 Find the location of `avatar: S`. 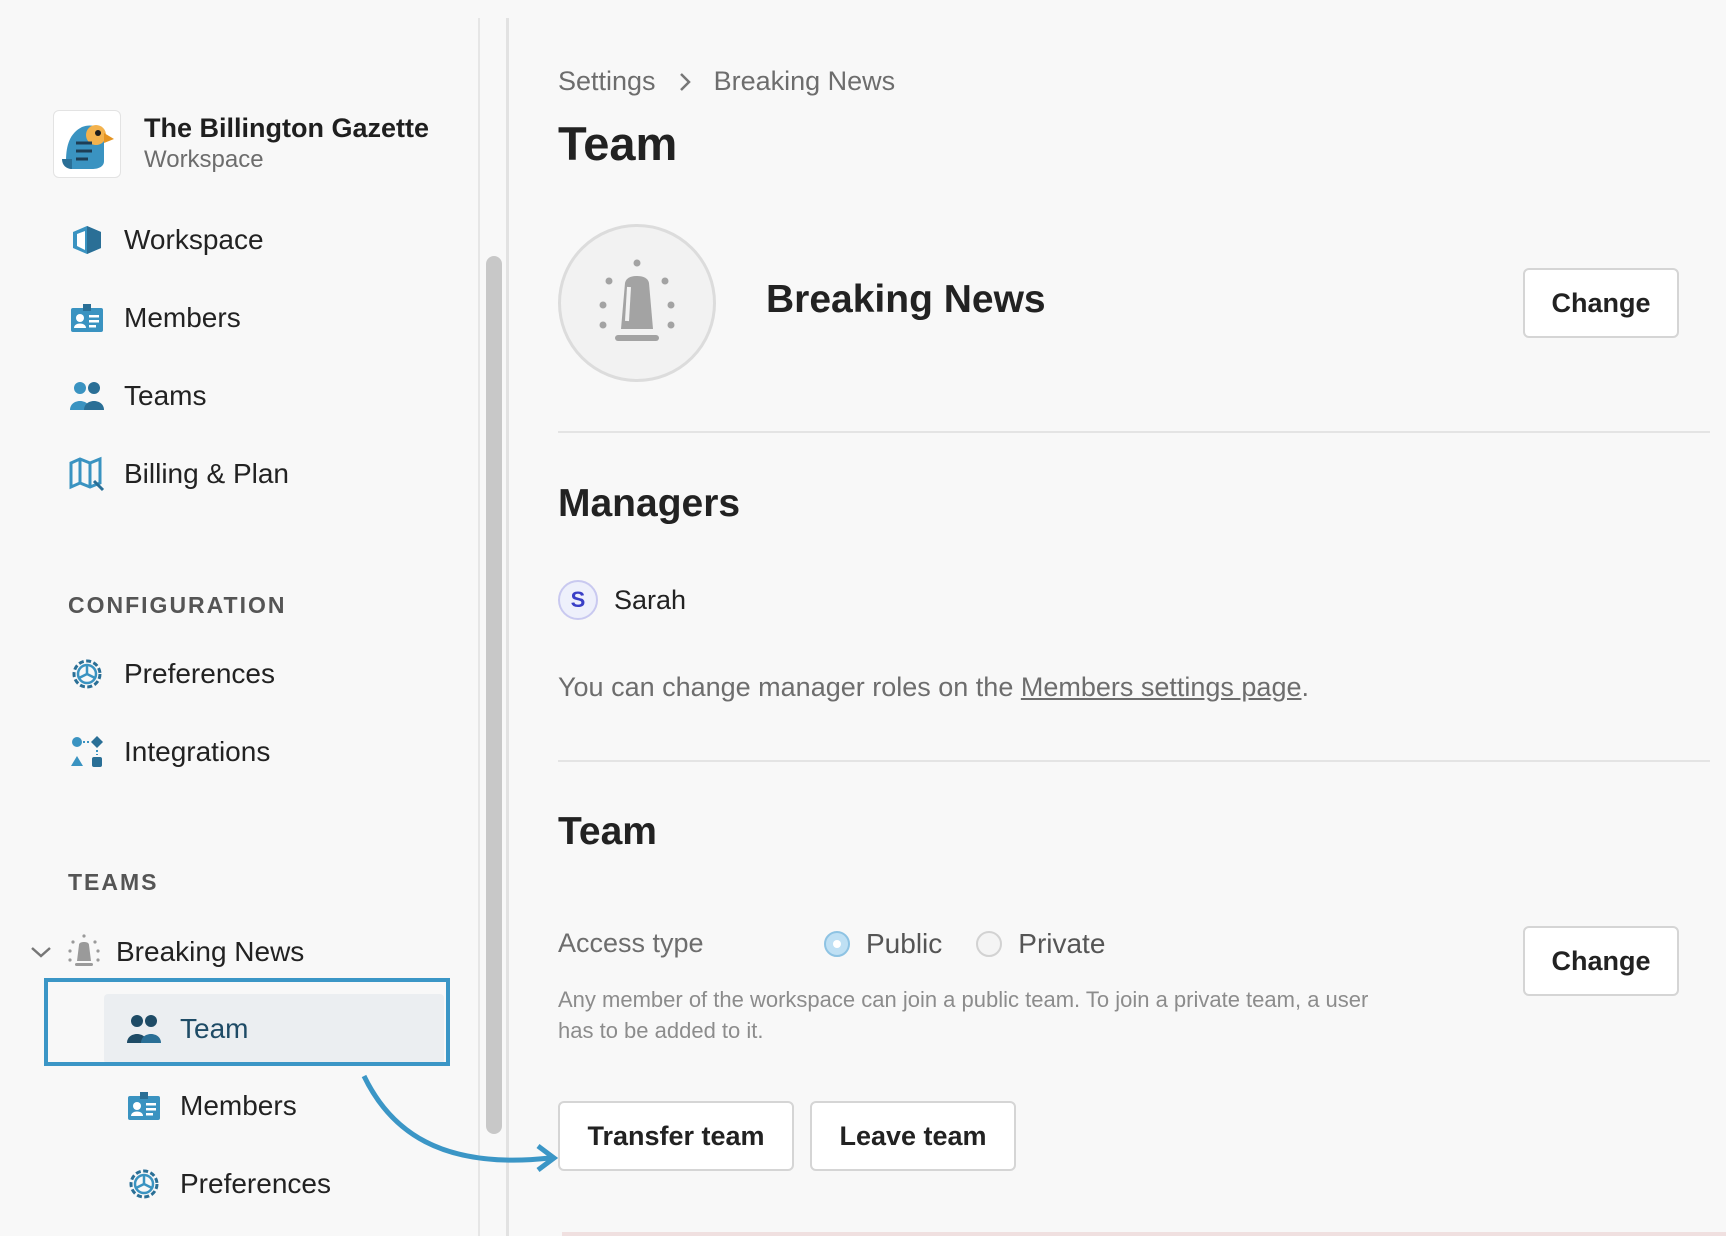

avatar: S is located at coordinates (578, 600).